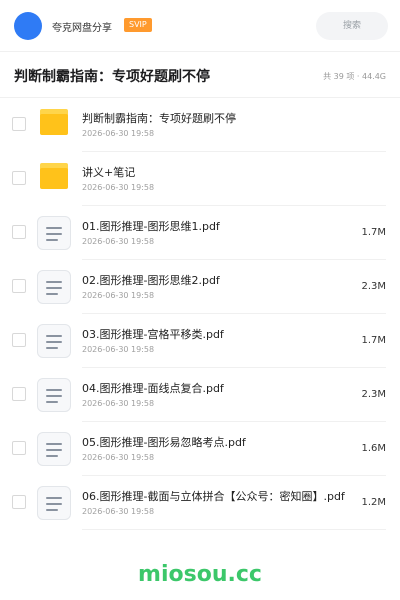 The width and height of the screenshot is (400, 600). Describe the element at coordinates (153, 334) in the screenshot. I see `file-name: 03.图形推理-宫格平移类.pdf` at that location.